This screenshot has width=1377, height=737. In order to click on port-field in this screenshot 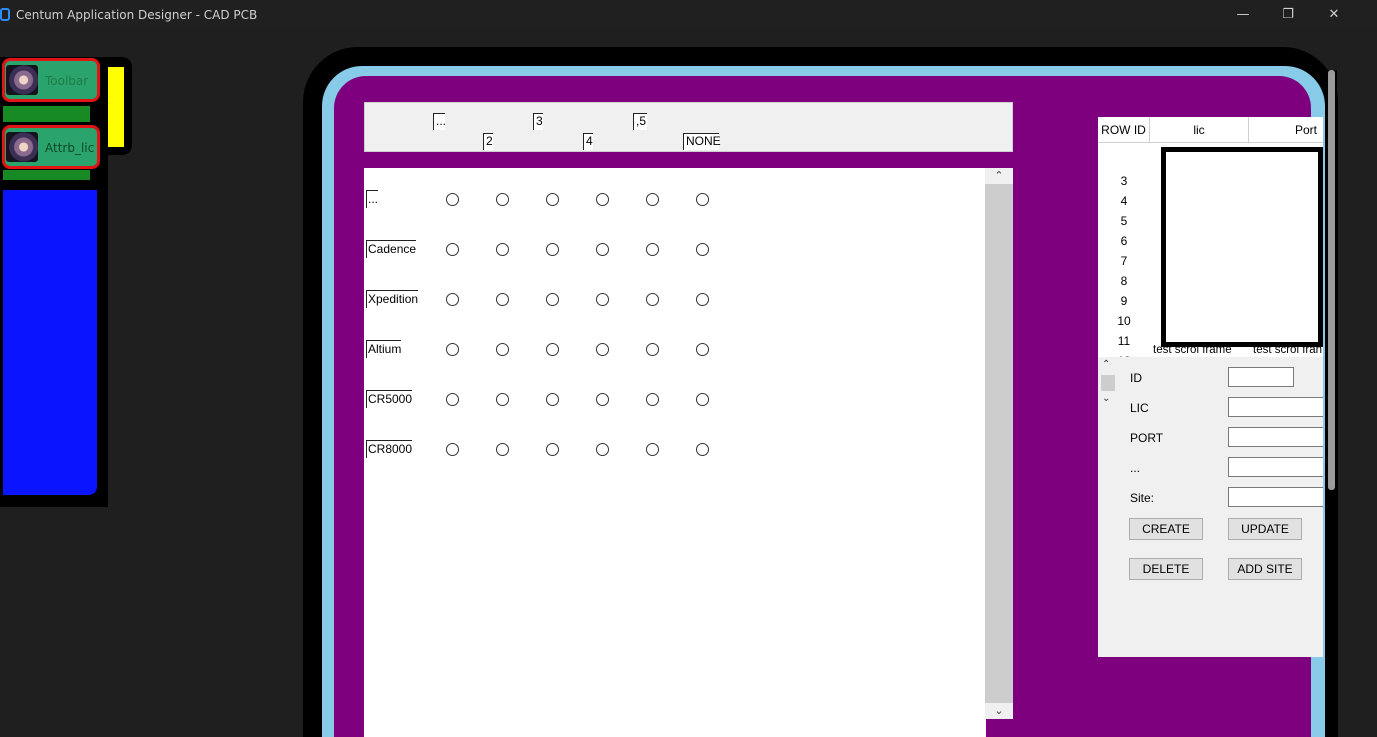, I will do `click(1275, 437)`.